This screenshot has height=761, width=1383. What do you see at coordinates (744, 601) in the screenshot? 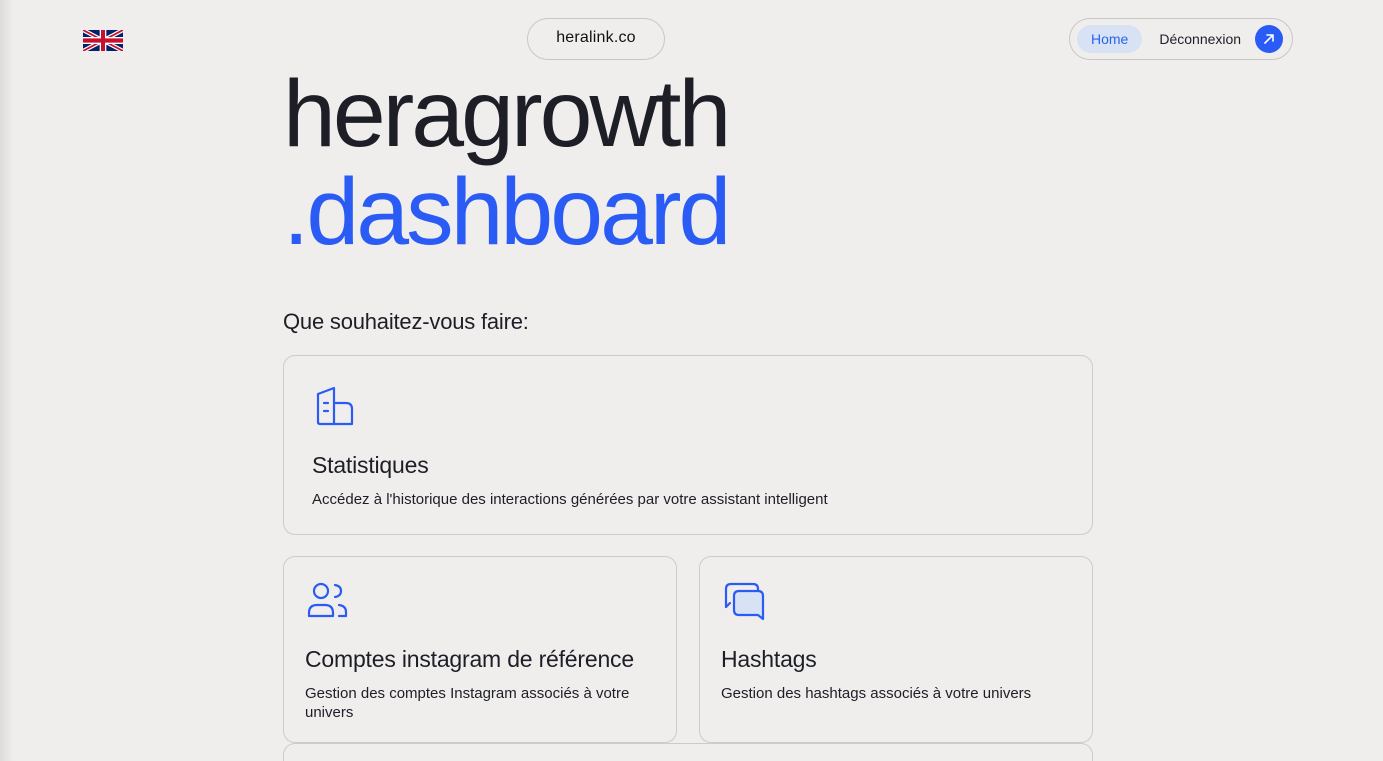
I see `chat-icon` at bounding box center [744, 601].